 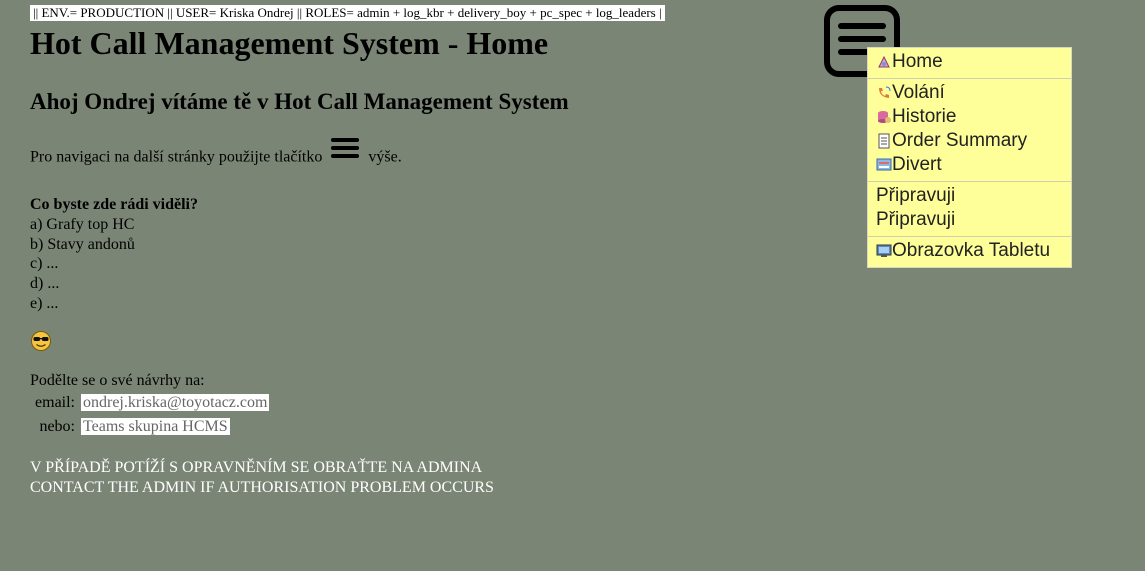 I want to click on home-icon, so click(x=884, y=62).